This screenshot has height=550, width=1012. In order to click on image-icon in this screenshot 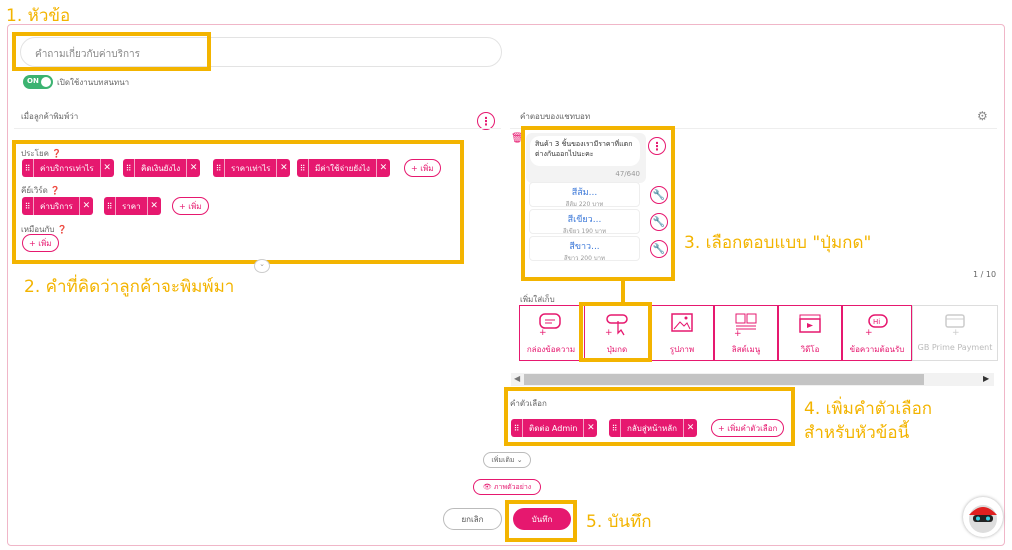, I will do `click(682, 322)`.